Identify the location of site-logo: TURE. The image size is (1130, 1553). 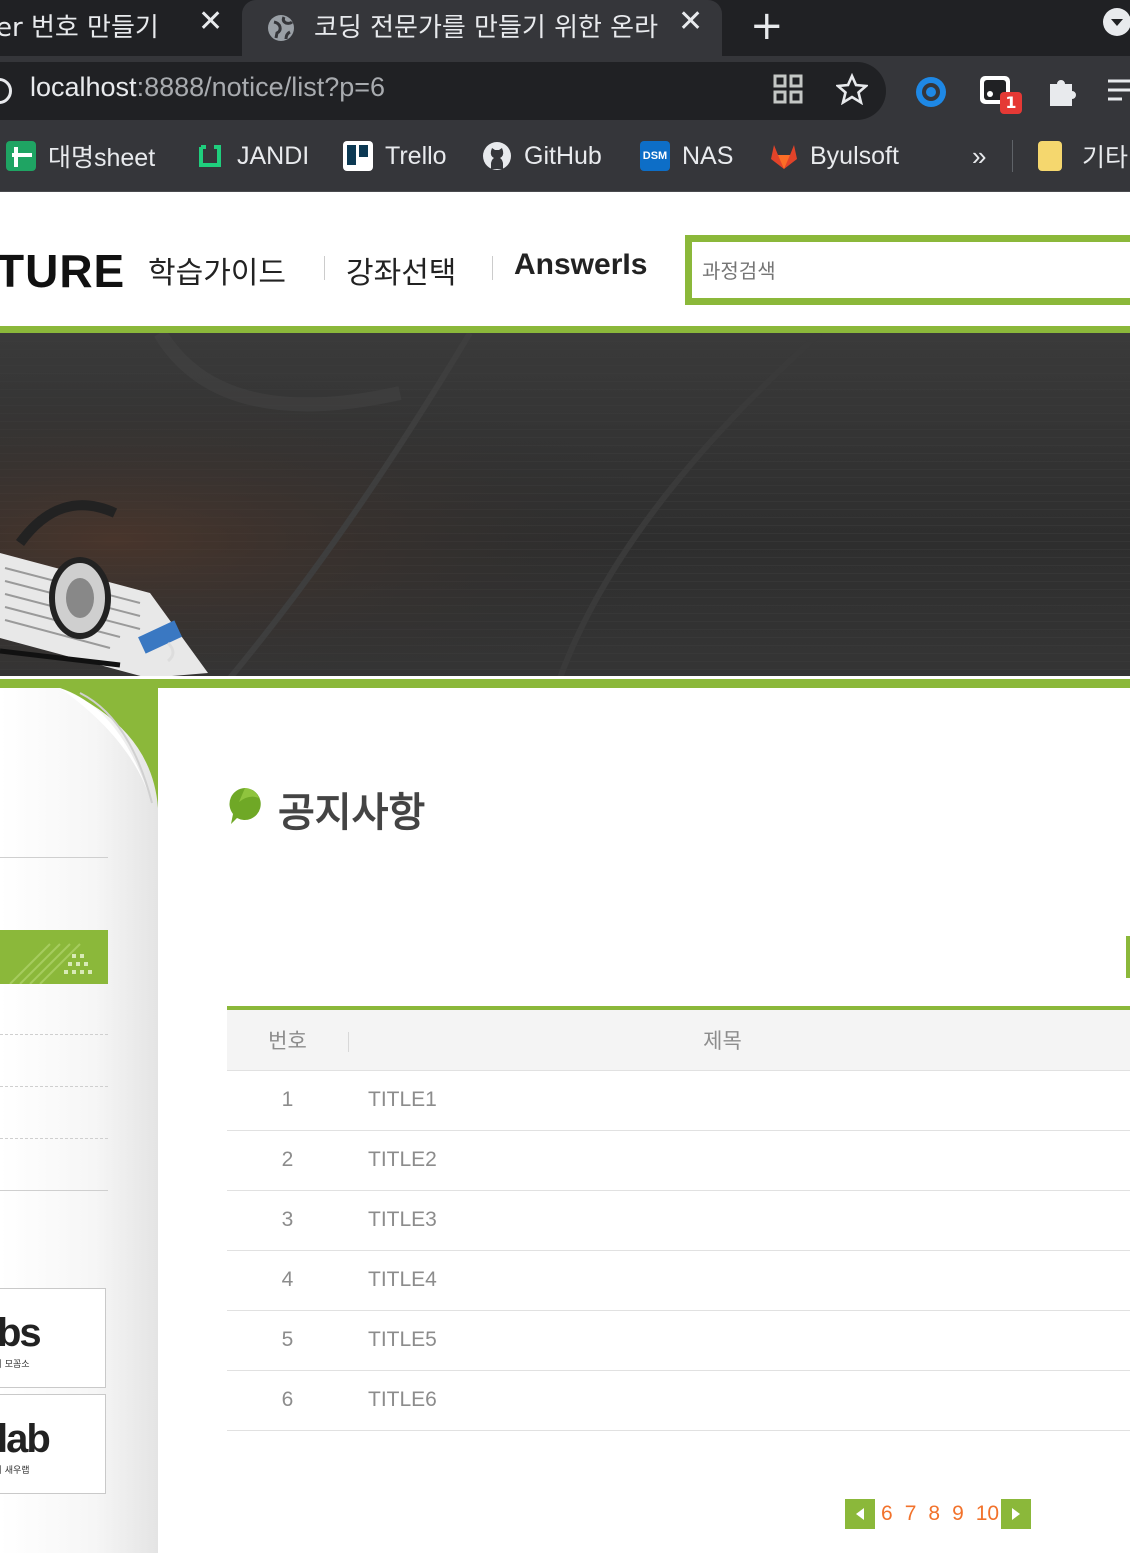
(62, 271).